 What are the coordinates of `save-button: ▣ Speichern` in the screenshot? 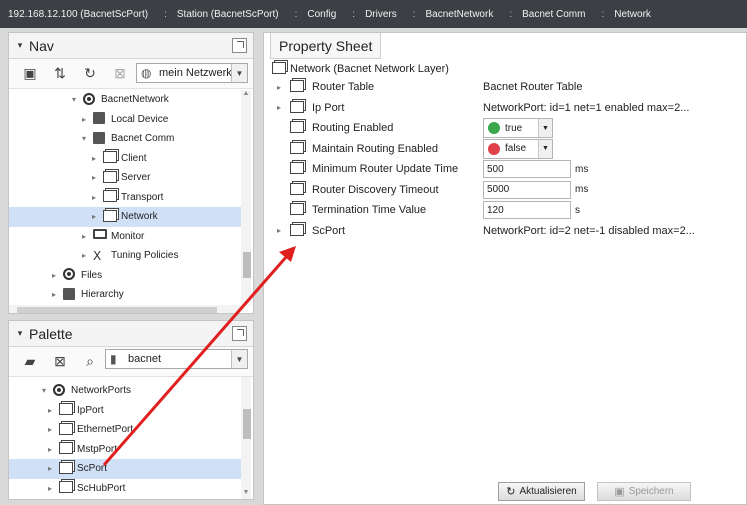 It's located at (644, 491).